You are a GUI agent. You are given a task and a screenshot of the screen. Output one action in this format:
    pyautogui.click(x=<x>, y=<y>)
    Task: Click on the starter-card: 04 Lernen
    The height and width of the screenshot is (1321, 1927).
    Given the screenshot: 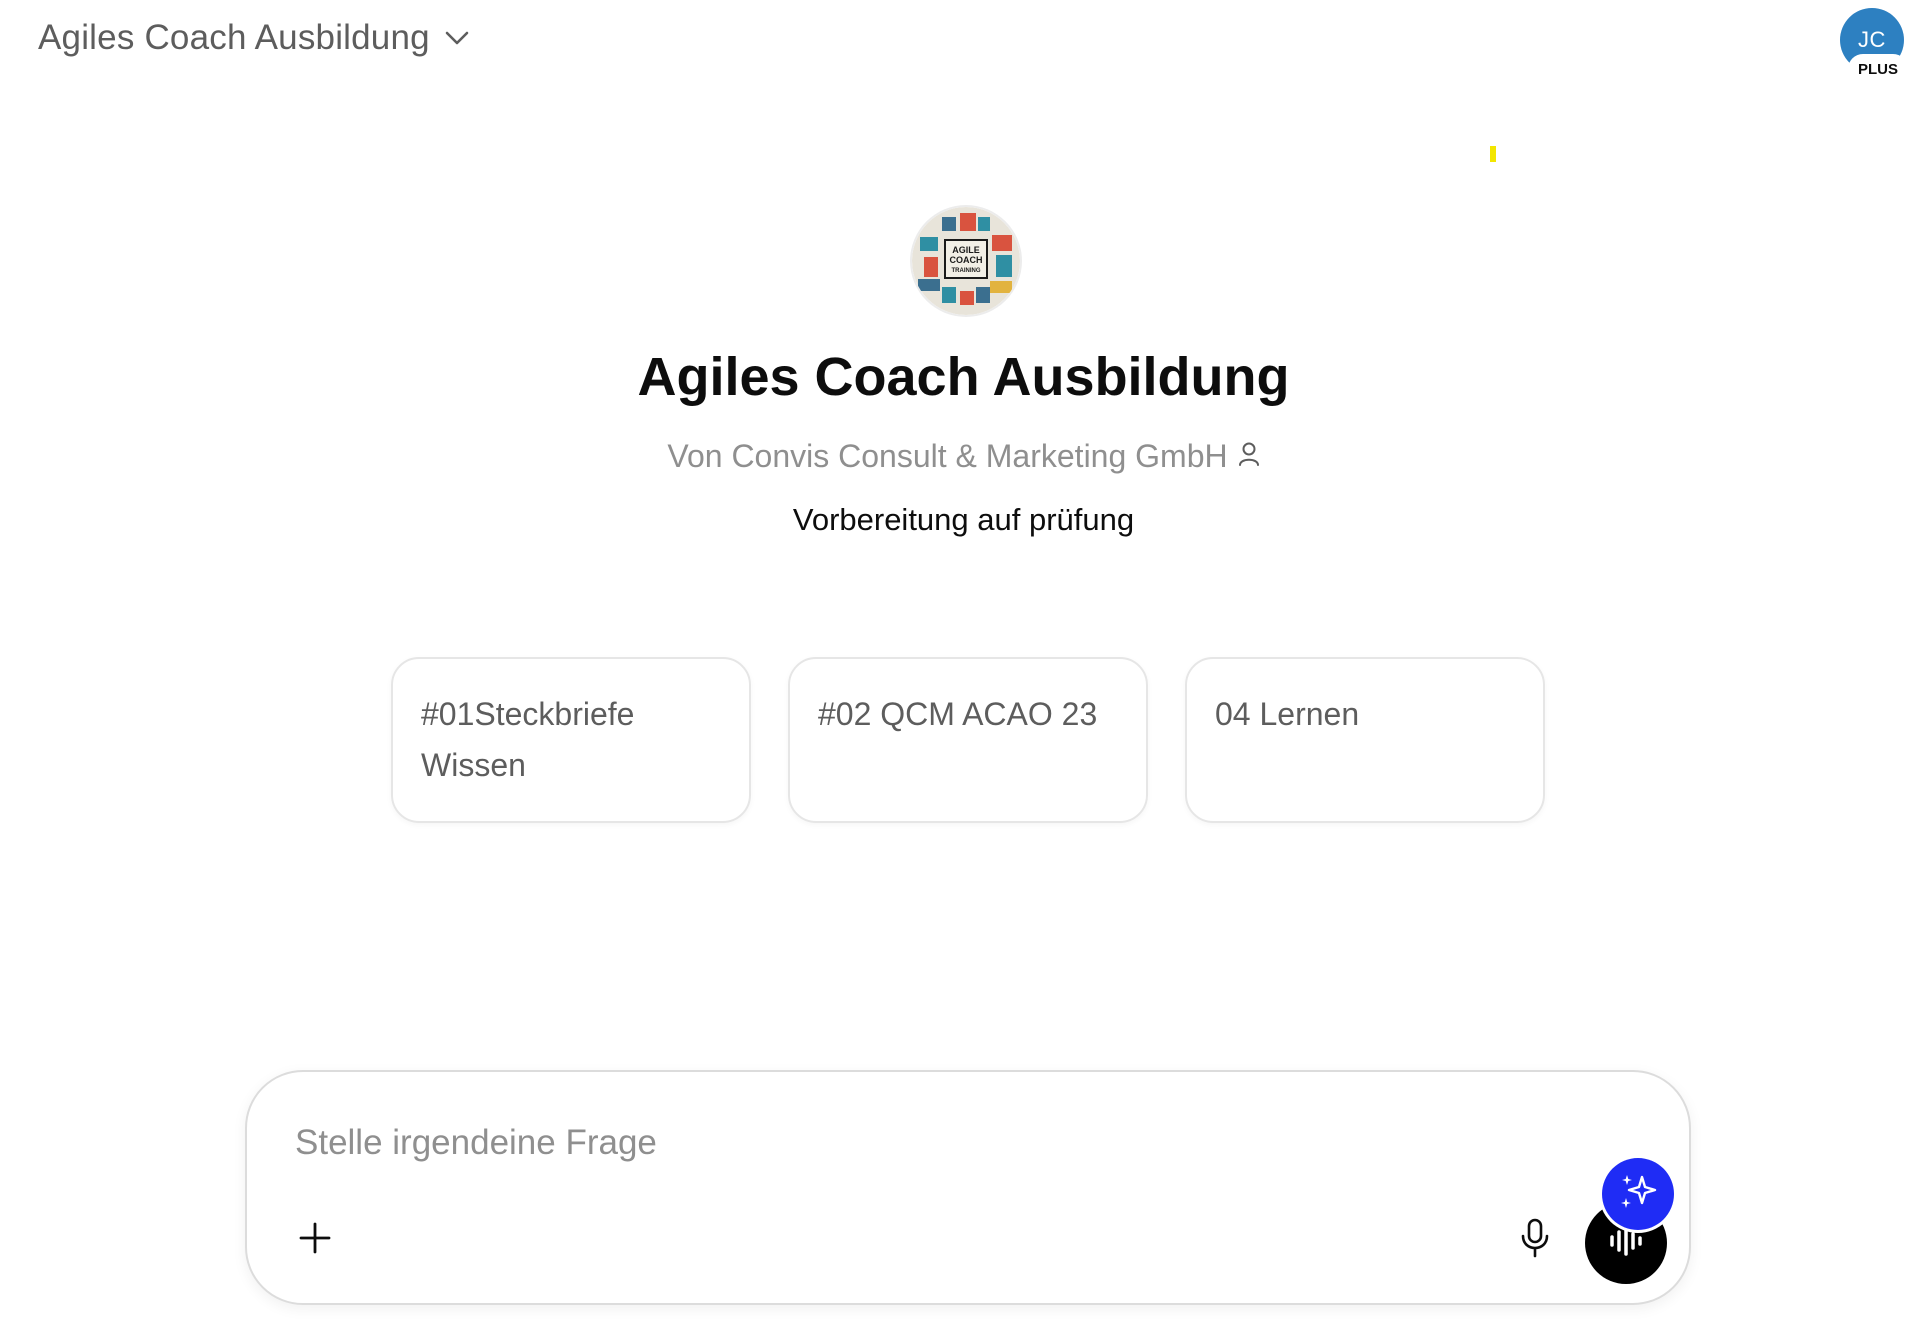 What is the action you would take?
    pyautogui.click(x=1365, y=740)
    